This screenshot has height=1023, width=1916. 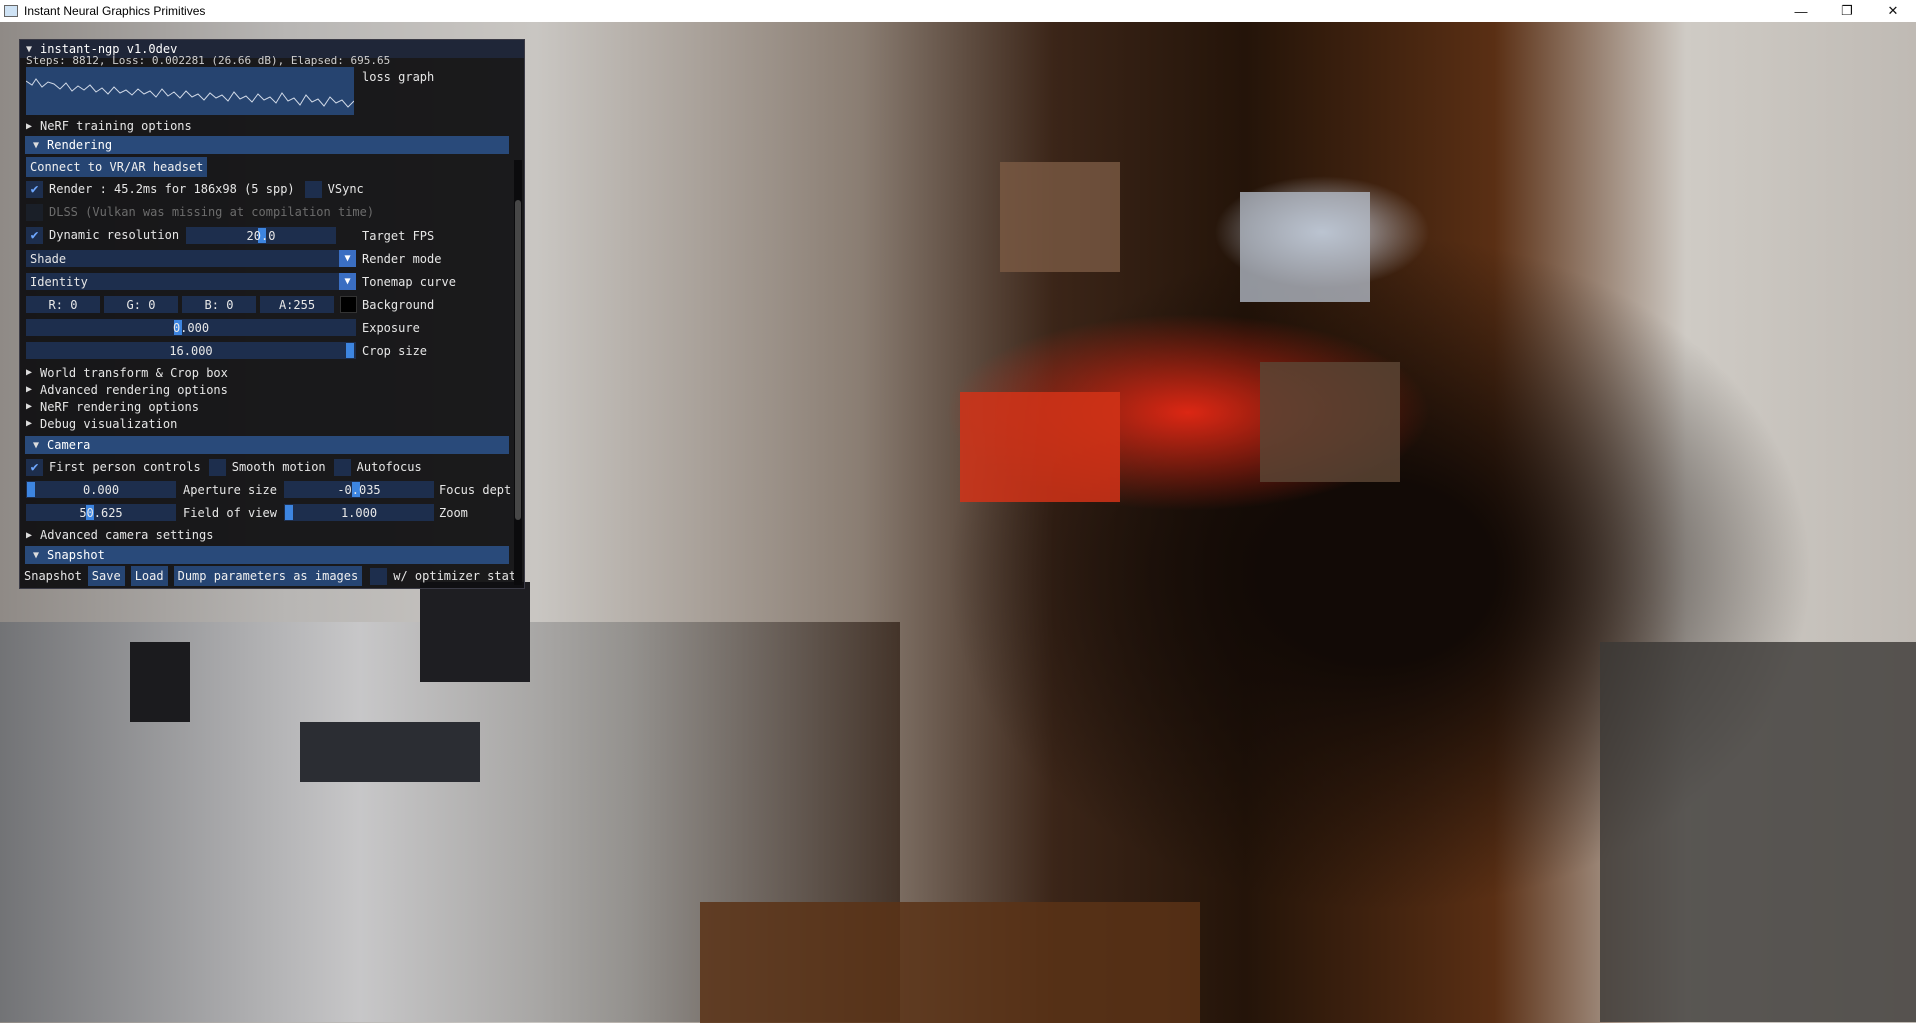 What do you see at coordinates (119, 535) in the screenshot?
I see `advanced-camera-node: ▶ Advanced camera settings` at bounding box center [119, 535].